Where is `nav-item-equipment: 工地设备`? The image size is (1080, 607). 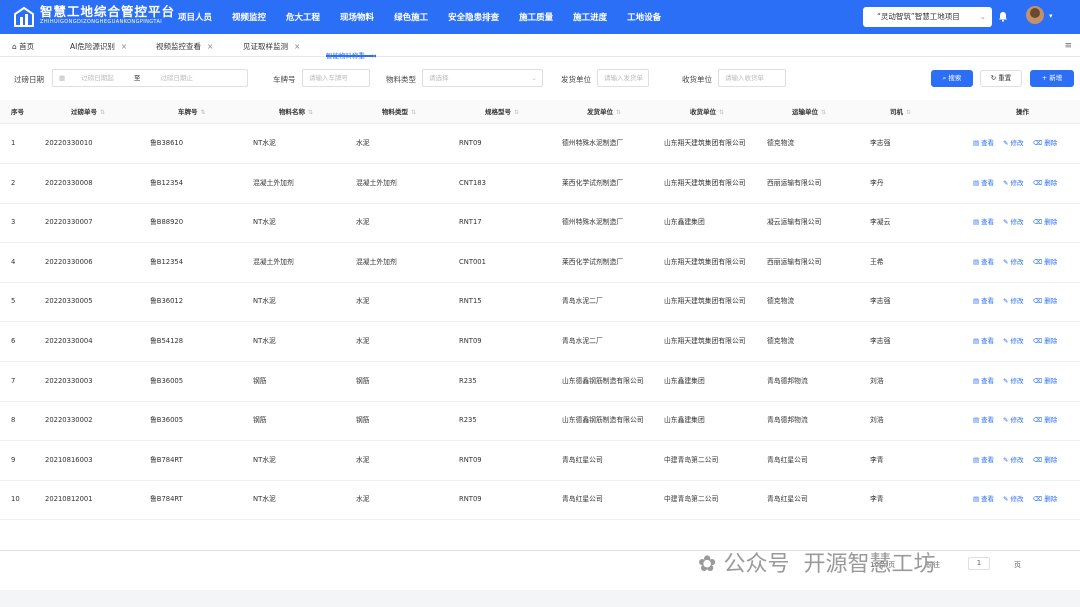 nav-item-equipment: 工地设备 is located at coordinates (644, 17).